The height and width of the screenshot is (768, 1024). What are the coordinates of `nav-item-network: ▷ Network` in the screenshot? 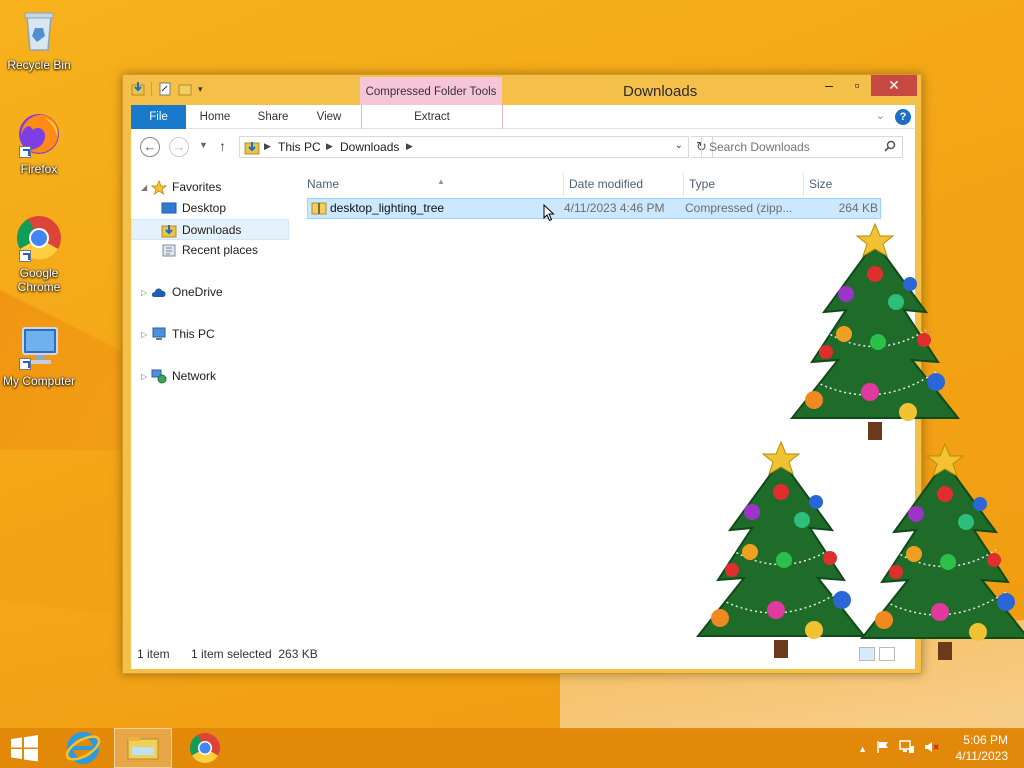 It's located at (210, 376).